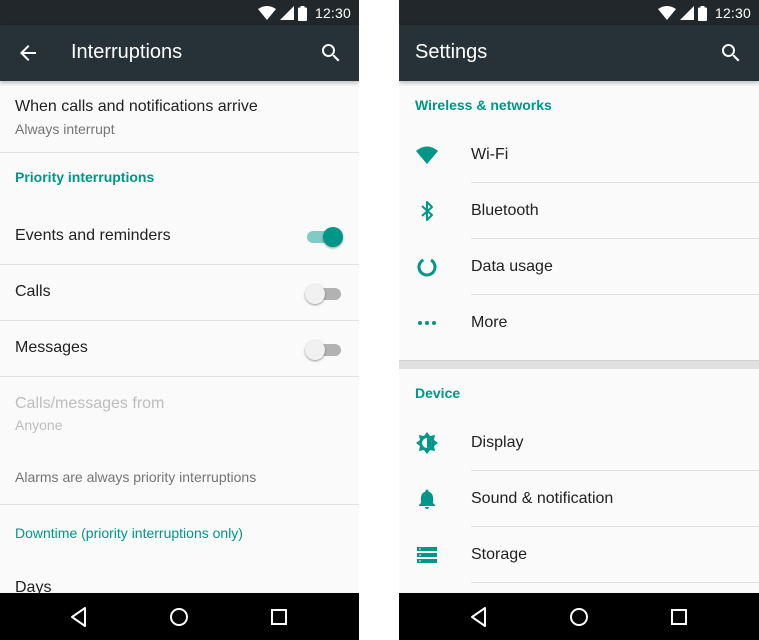 Image resolution: width=759 pixels, height=640 pixels. What do you see at coordinates (499, 554) in the screenshot?
I see `settings-item-label: Storage` at bounding box center [499, 554].